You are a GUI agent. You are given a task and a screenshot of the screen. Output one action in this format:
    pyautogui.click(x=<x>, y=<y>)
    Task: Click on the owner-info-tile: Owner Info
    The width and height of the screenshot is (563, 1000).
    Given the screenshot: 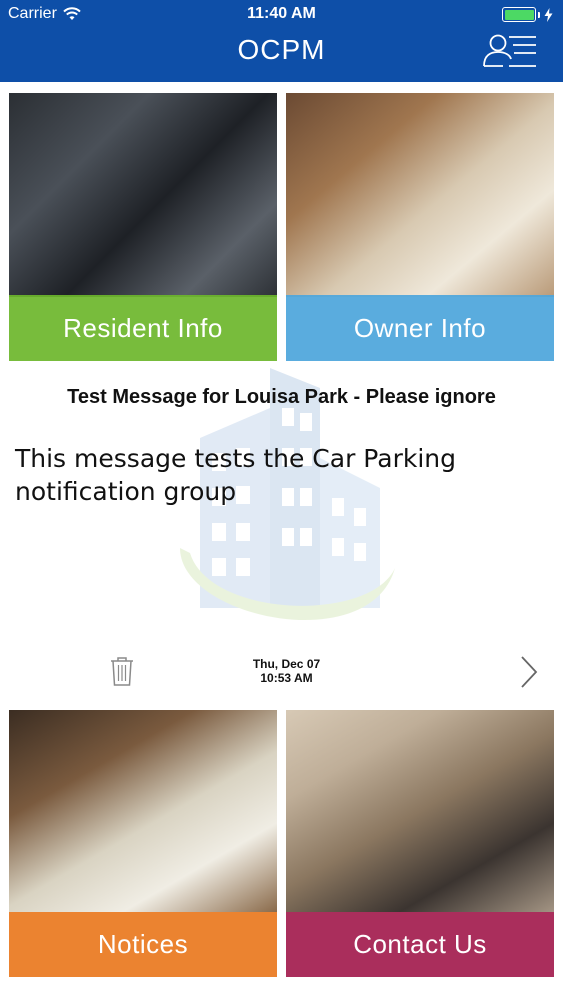 What is the action you would take?
    pyautogui.click(x=420, y=227)
    